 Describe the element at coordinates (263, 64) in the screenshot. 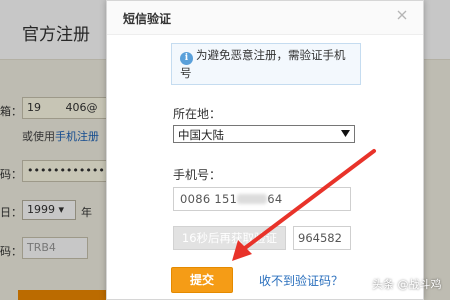

I see `notice-text: 为避免恶意注册，需验证手机号` at that location.